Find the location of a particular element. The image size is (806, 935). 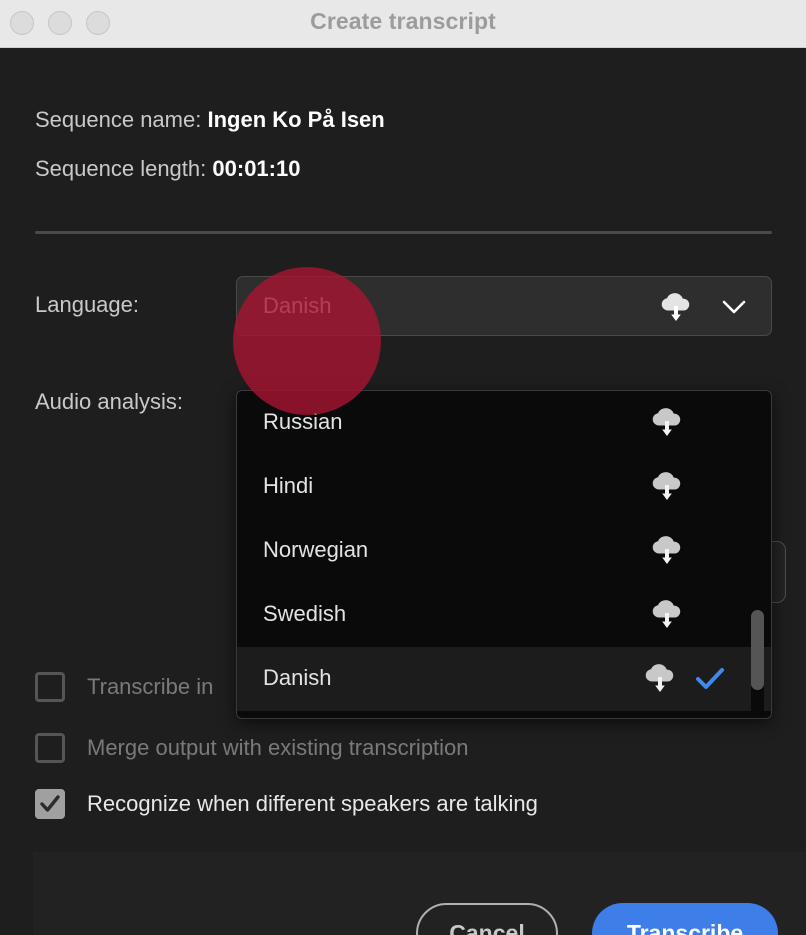

language-label: Language: is located at coordinates (87, 304).